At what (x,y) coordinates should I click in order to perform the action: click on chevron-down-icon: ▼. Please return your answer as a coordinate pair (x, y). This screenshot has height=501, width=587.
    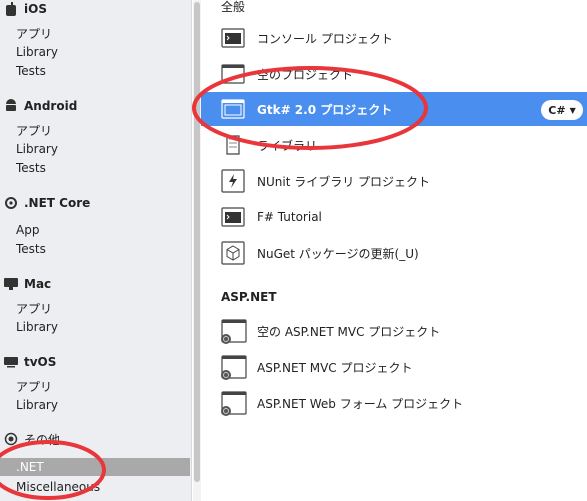
    Looking at the image, I should click on (572, 110).